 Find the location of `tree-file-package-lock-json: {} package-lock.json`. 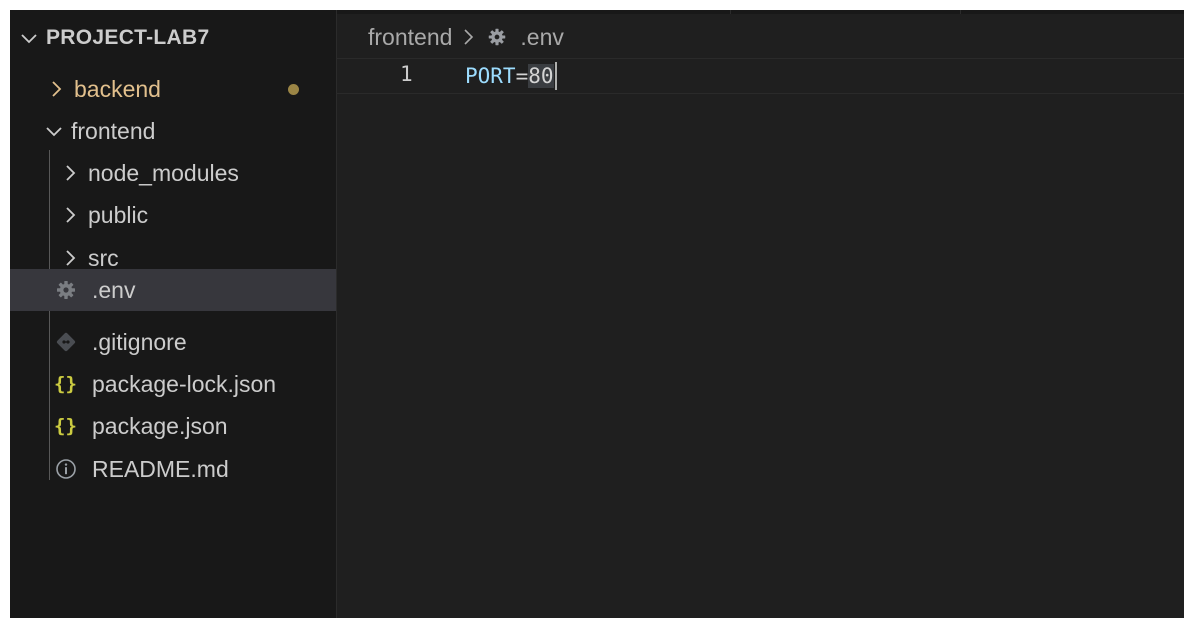

tree-file-package-lock-json: {} package-lock.json is located at coordinates (173, 384).